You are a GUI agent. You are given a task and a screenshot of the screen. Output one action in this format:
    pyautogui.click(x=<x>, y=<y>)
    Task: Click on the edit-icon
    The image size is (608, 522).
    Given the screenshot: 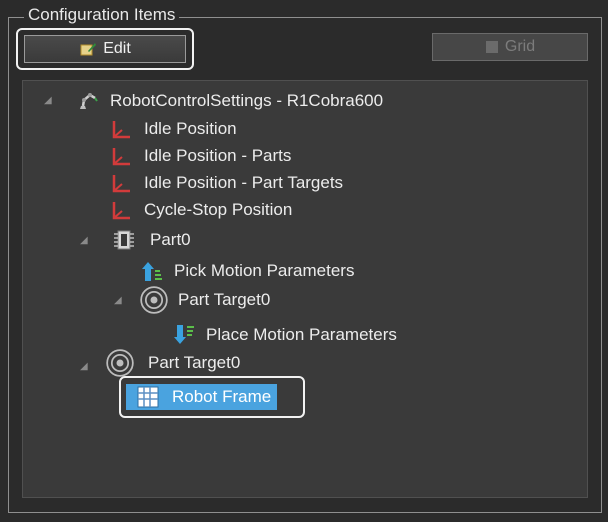 What is the action you would take?
    pyautogui.click(x=88, y=49)
    